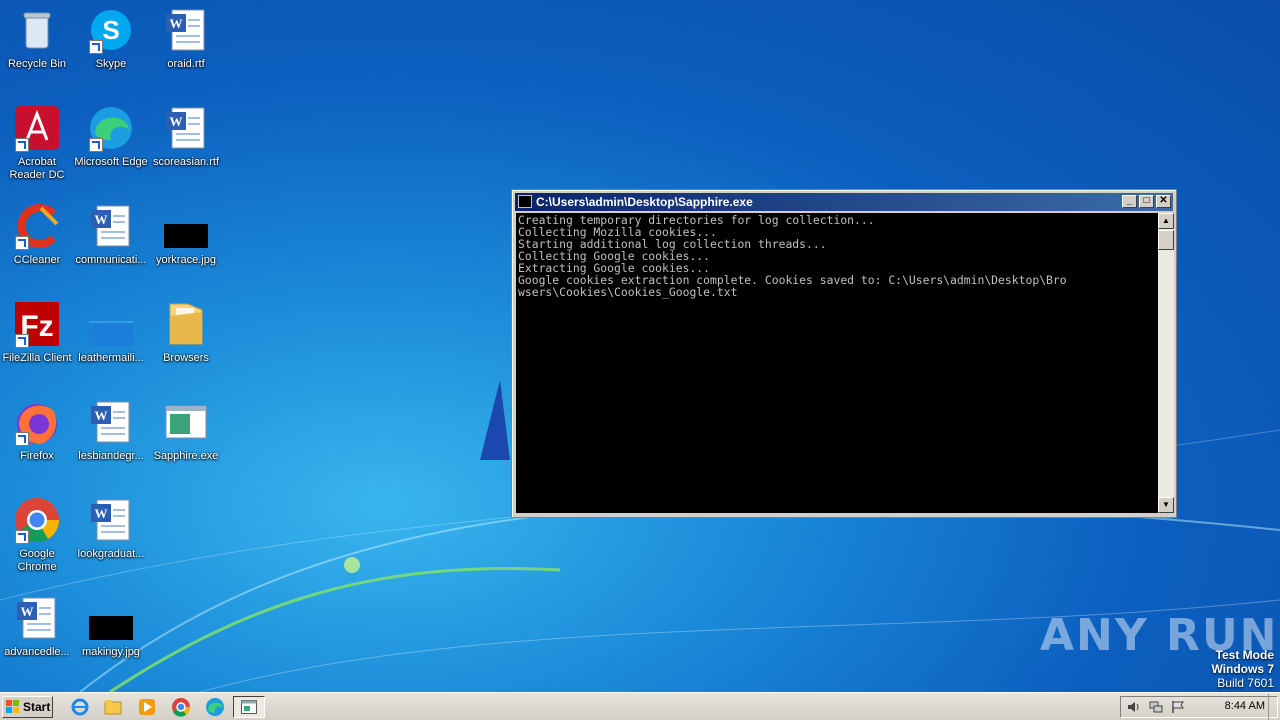 This screenshot has height=720, width=1280. I want to click on desktop-icon-label: Firefox, so click(37, 456).